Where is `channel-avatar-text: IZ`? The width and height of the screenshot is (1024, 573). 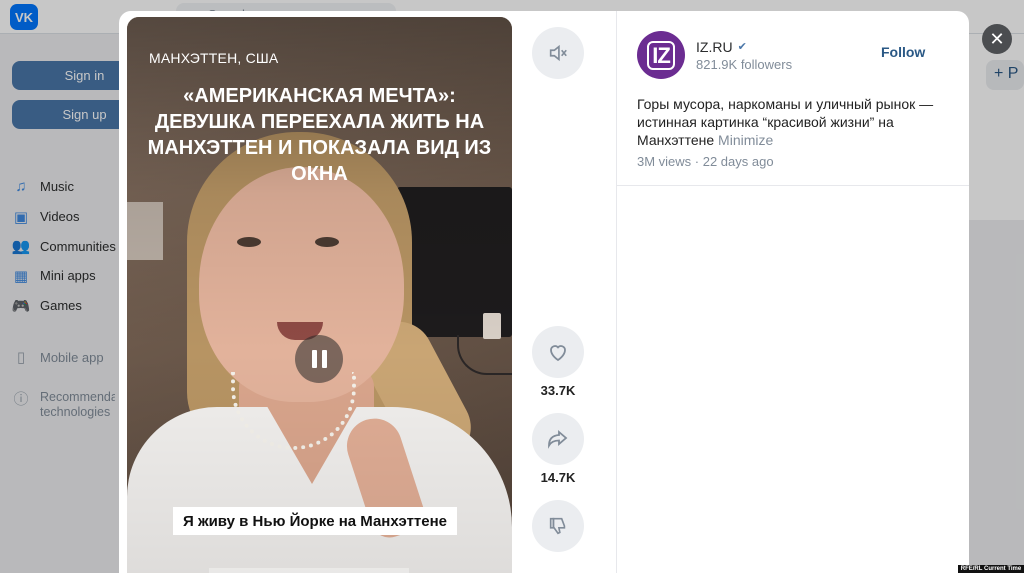 channel-avatar-text: IZ is located at coordinates (661, 55).